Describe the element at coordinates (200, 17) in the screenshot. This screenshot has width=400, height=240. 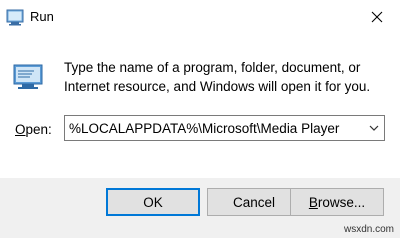
I see `title-bar: Run` at that location.